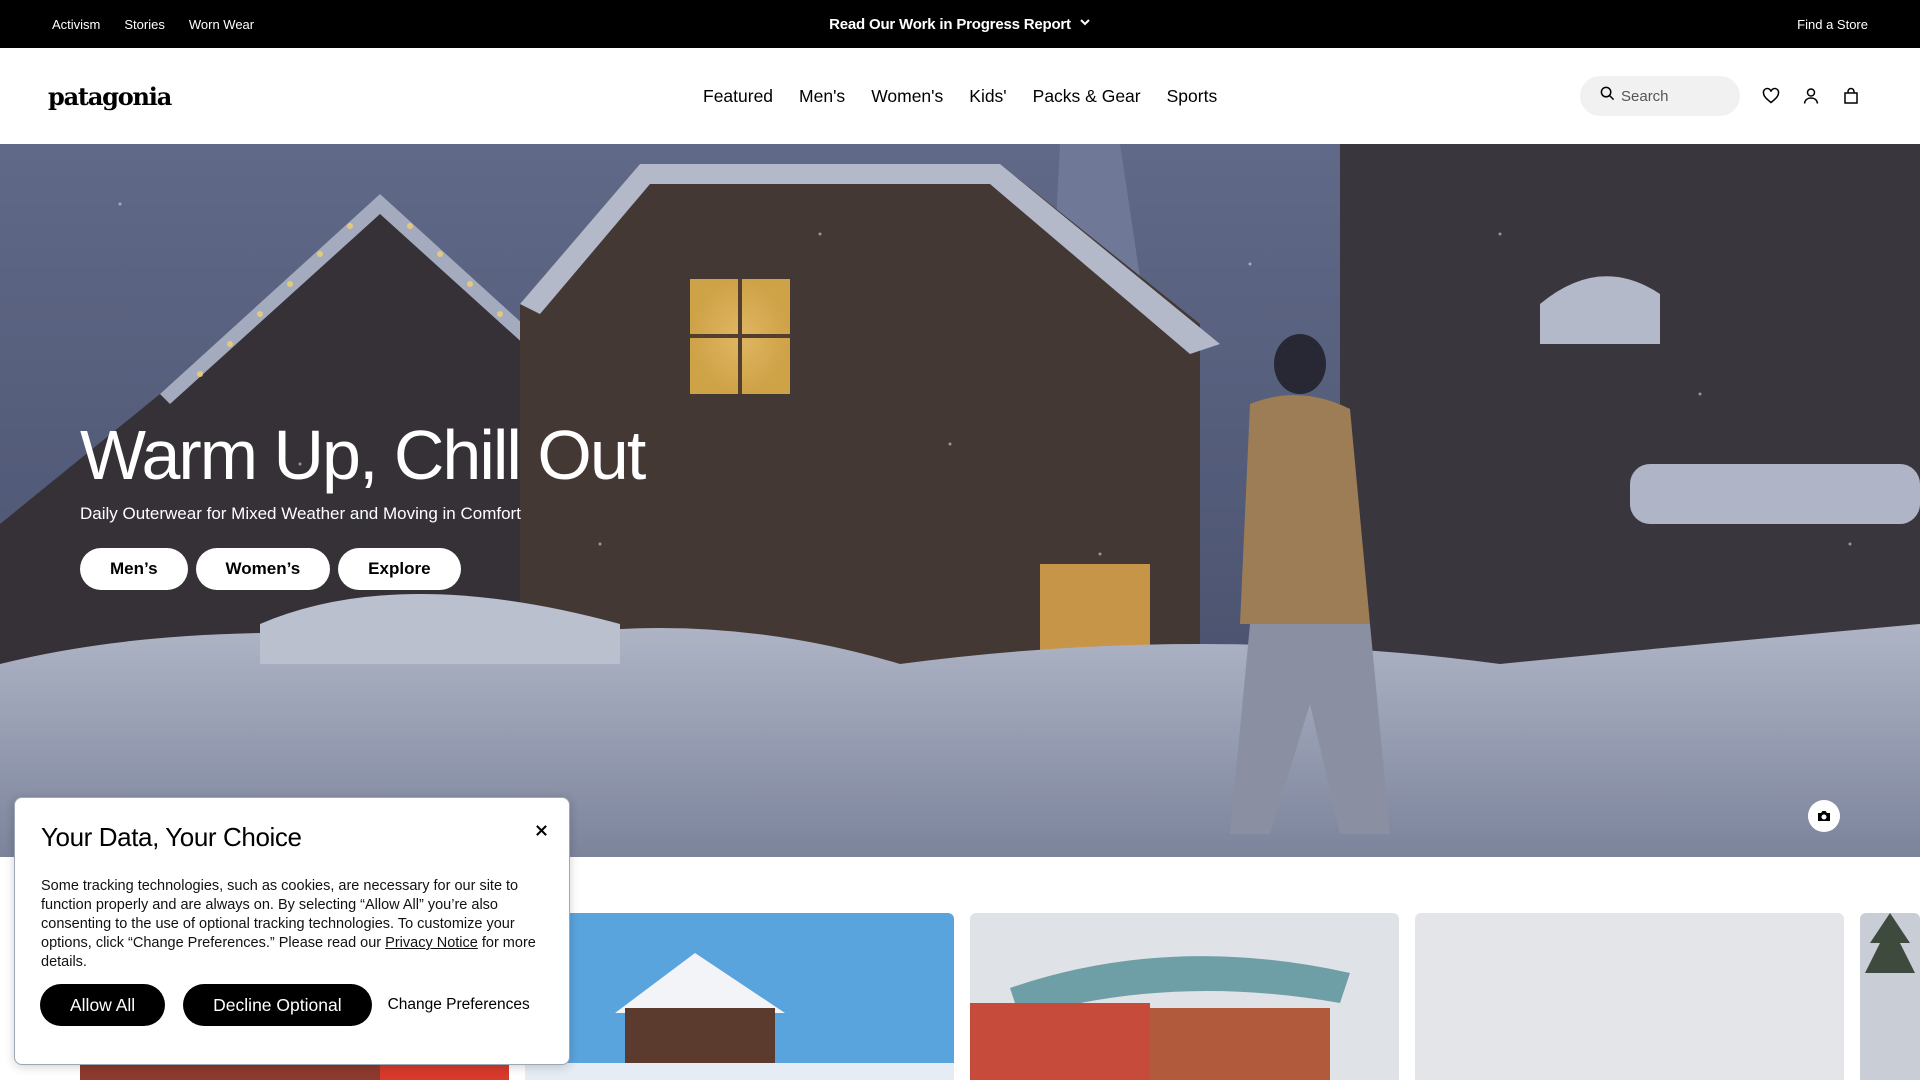  Describe the element at coordinates (950, 24) in the screenshot. I see `announcement-link: Read Our Work in Progress Report` at that location.